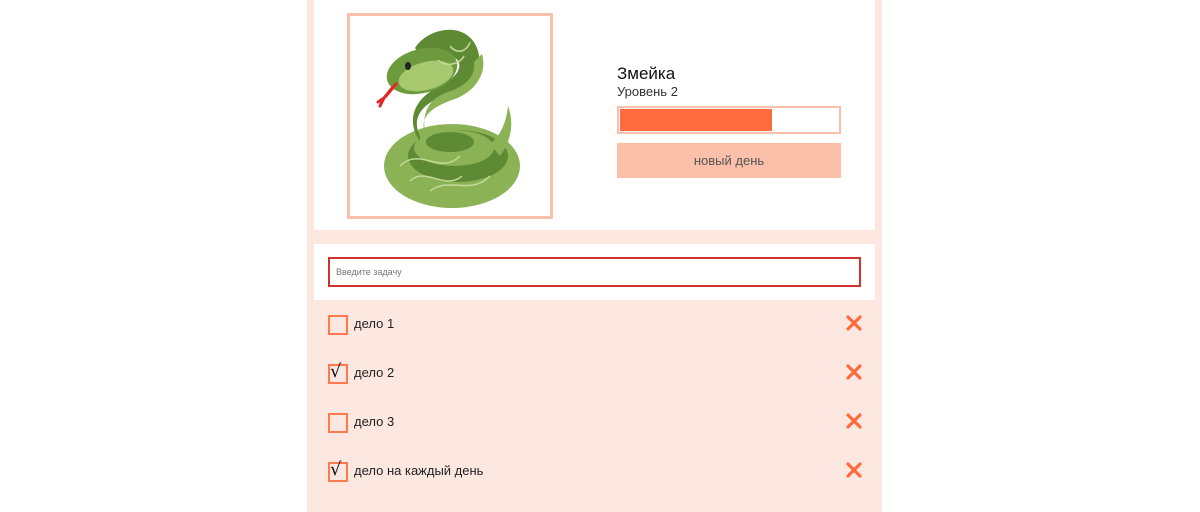 This screenshot has height=512, width=1200. Describe the element at coordinates (646, 73) in the screenshot. I see `pet-name: Змейка` at that location.